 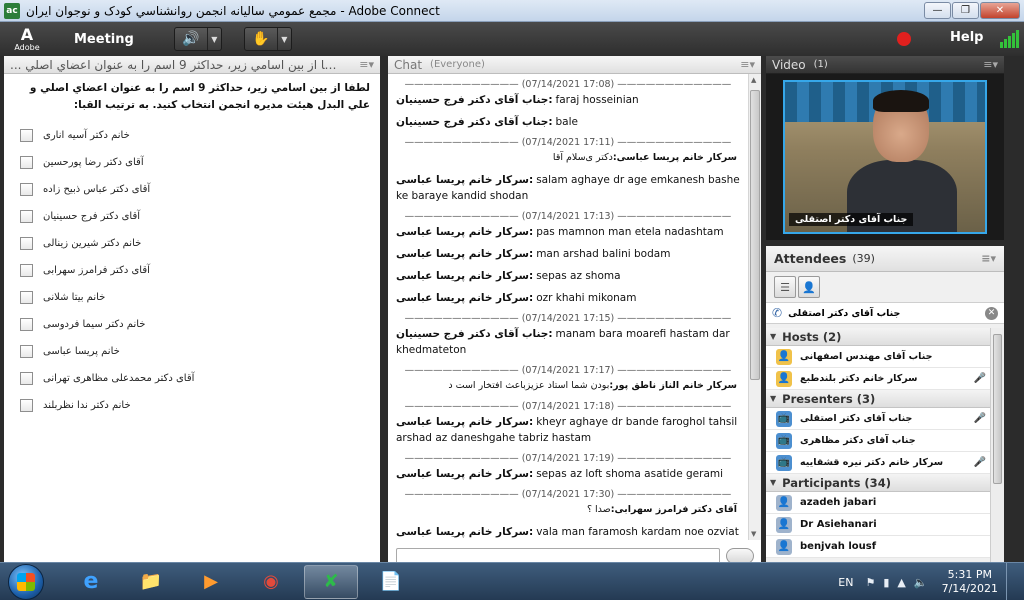 I want to click on taskbar-apps: e 📁 ▶ ◉ ✘ 📄, so click(x=238, y=581).